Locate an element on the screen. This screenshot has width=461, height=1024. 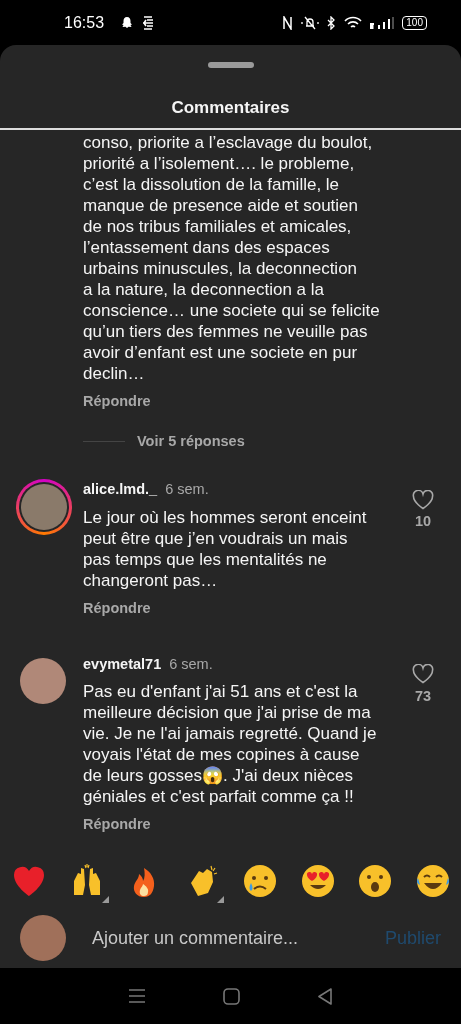
crying-face-icon is located at coordinates (259, 881).